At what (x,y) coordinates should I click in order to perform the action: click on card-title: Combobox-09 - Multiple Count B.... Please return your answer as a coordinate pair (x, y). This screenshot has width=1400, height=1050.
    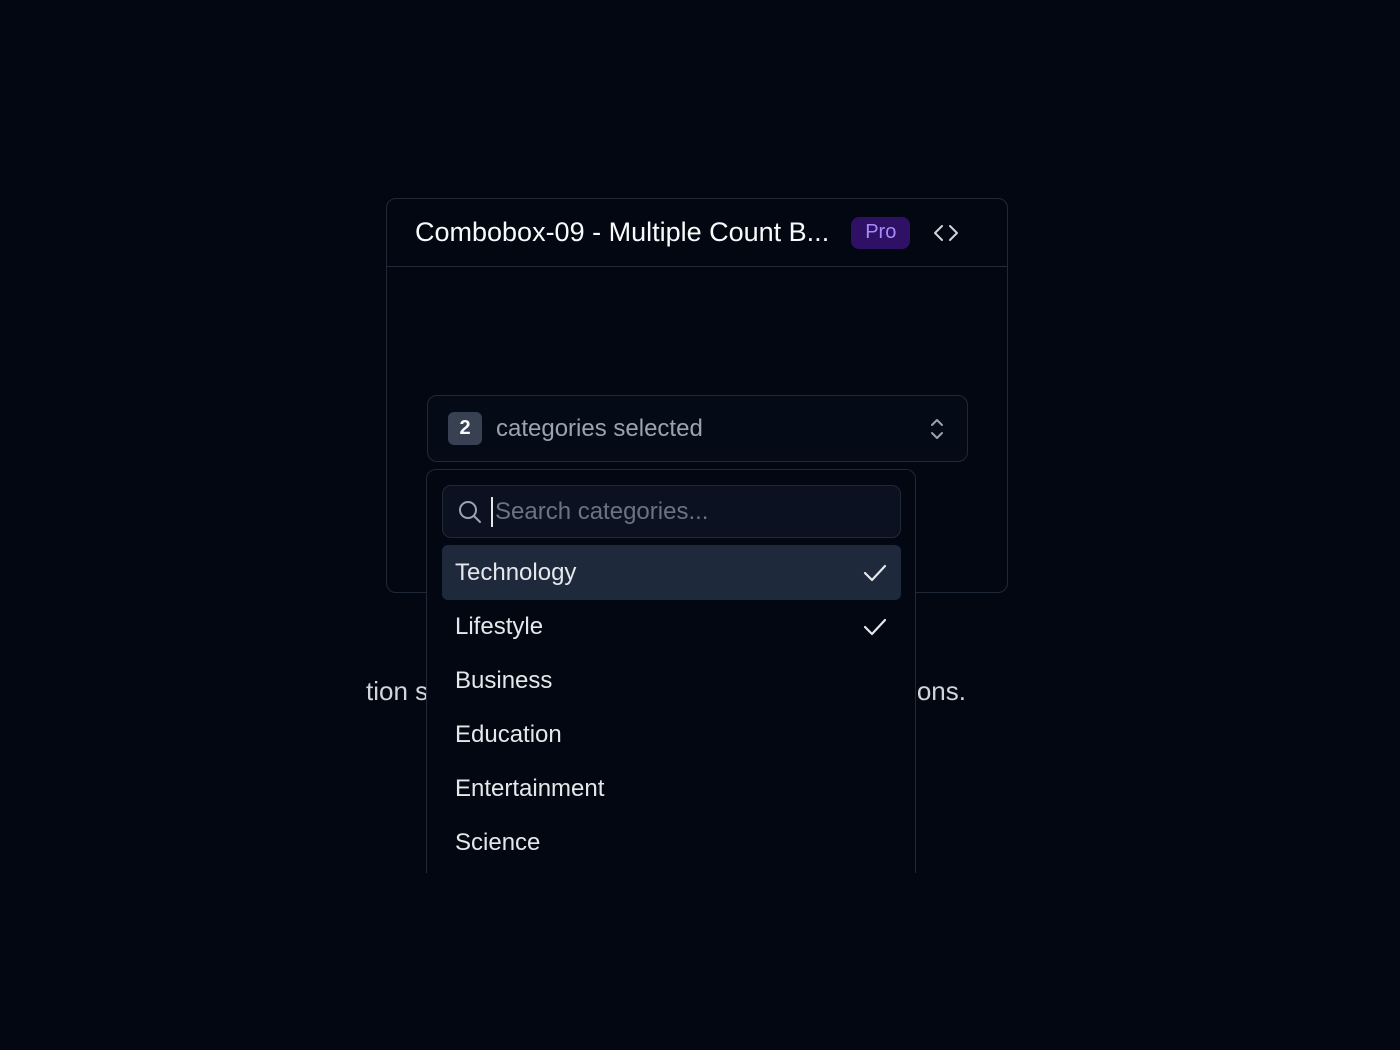
    Looking at the image, I should click on (622, 232).